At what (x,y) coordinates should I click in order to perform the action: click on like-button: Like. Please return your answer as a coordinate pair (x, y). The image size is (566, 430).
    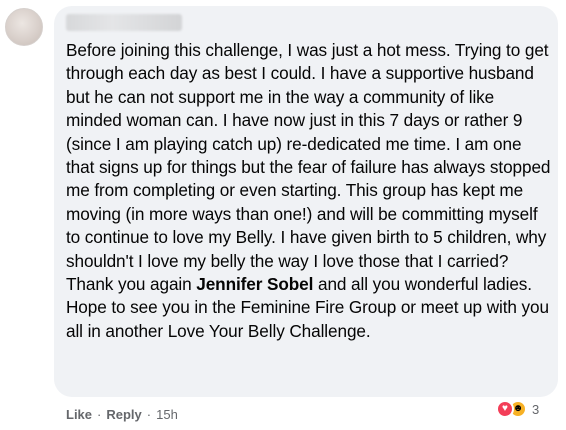
    Looking at the image, I should click on (79, 414).